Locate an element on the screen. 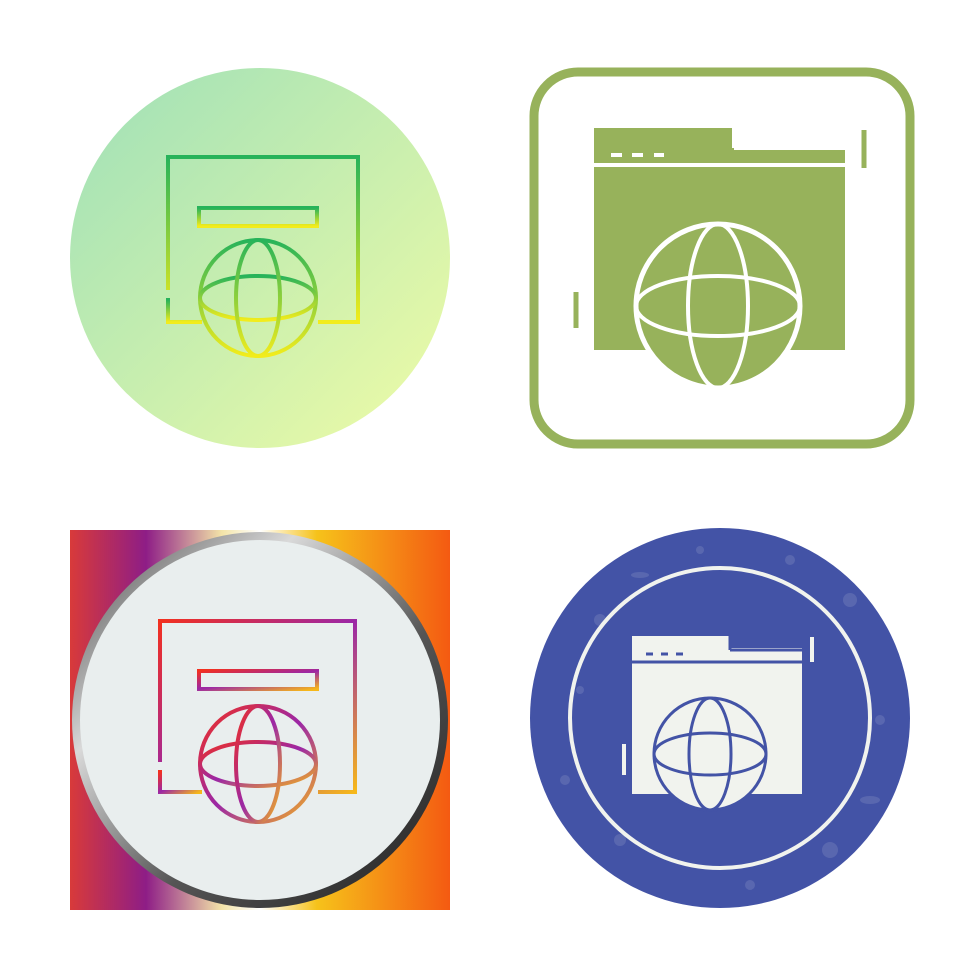  badge-inner-circle is located at coordinates (260, 720).